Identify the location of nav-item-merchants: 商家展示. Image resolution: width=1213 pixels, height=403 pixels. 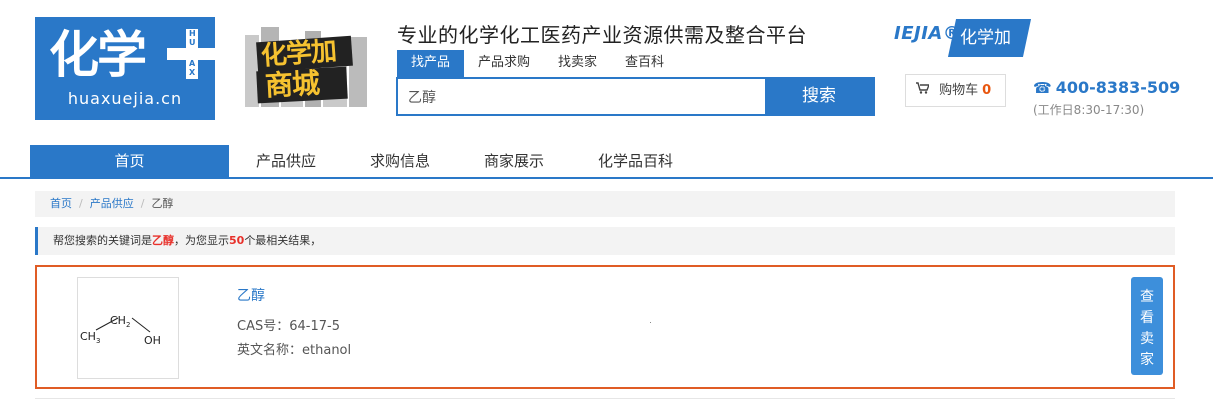
(514, 161).